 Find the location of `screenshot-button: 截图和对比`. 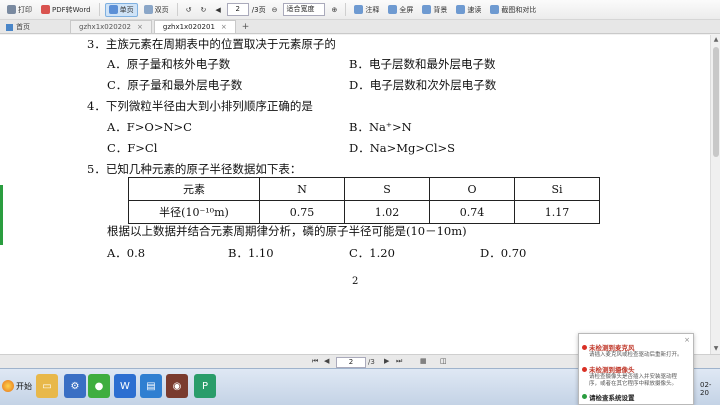

screenshot-button: 截图和对比 is located at coordinates (513, 10).